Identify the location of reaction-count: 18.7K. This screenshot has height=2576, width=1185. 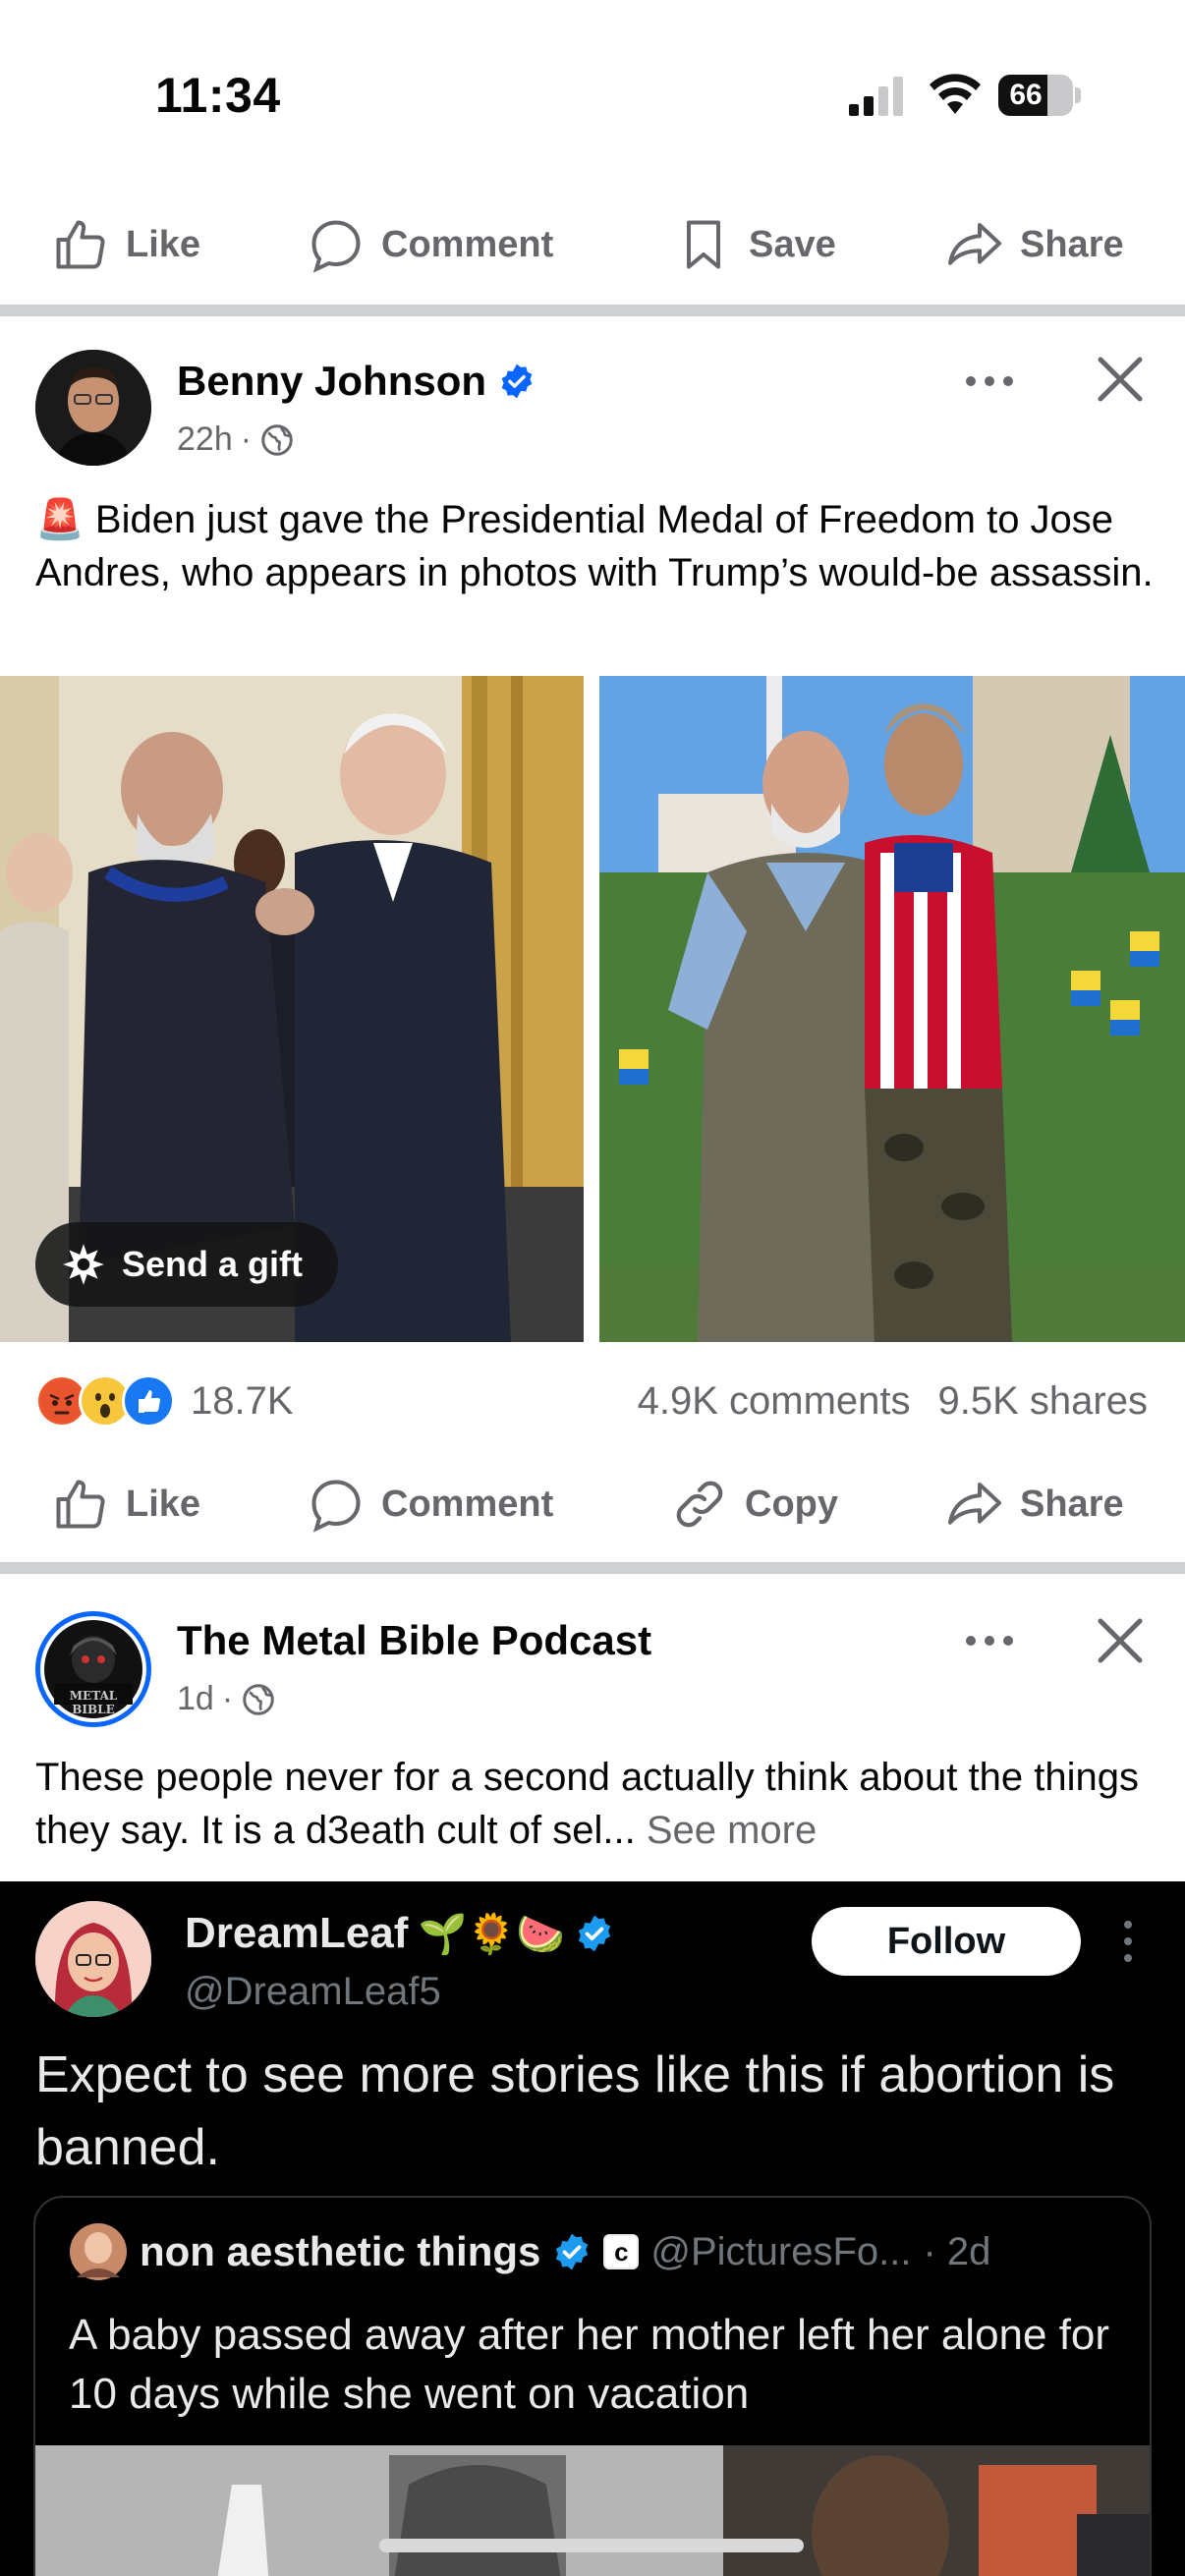
(243, 1400).